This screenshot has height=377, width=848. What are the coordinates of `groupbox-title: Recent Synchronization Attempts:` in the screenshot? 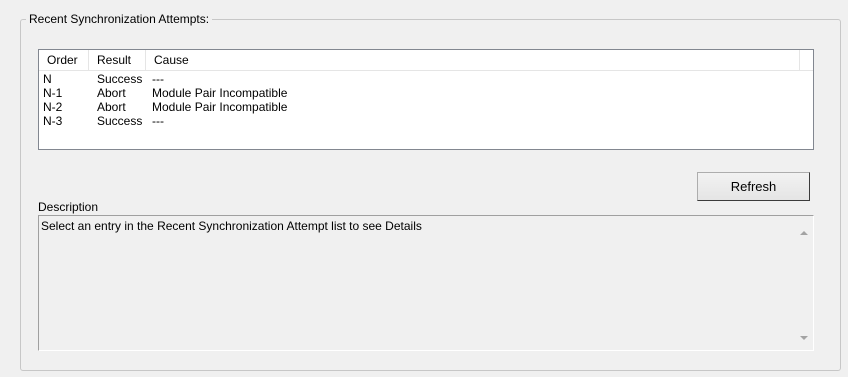 It's located at (119, 19).